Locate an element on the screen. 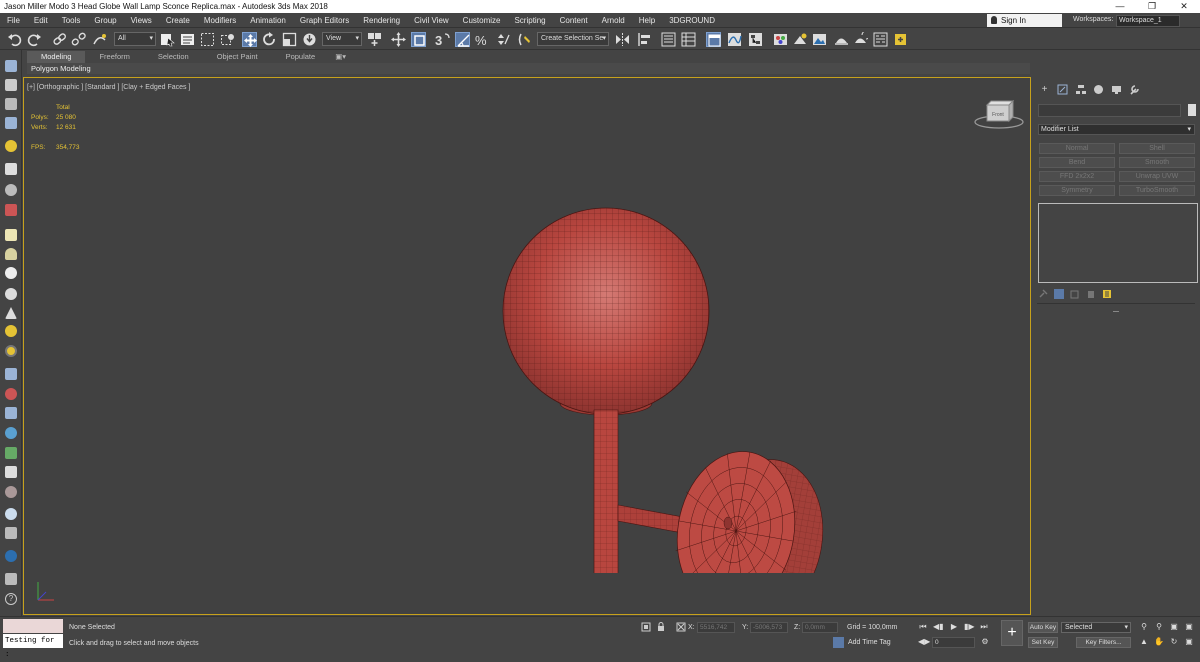  menu-civil-view: Civil View is located at coordinates (431, 20).